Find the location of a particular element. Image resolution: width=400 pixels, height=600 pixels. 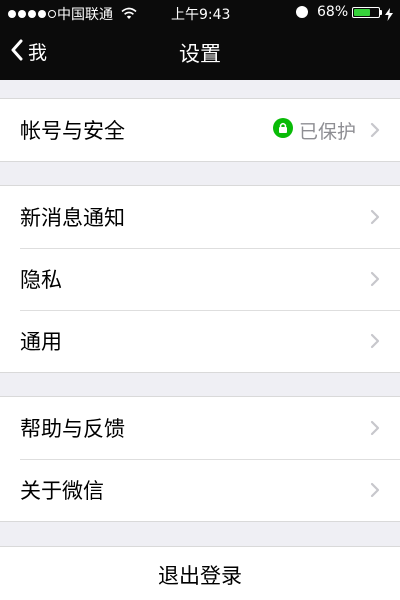

privacy-row: 隐私 is located at coordinates (200, 279).